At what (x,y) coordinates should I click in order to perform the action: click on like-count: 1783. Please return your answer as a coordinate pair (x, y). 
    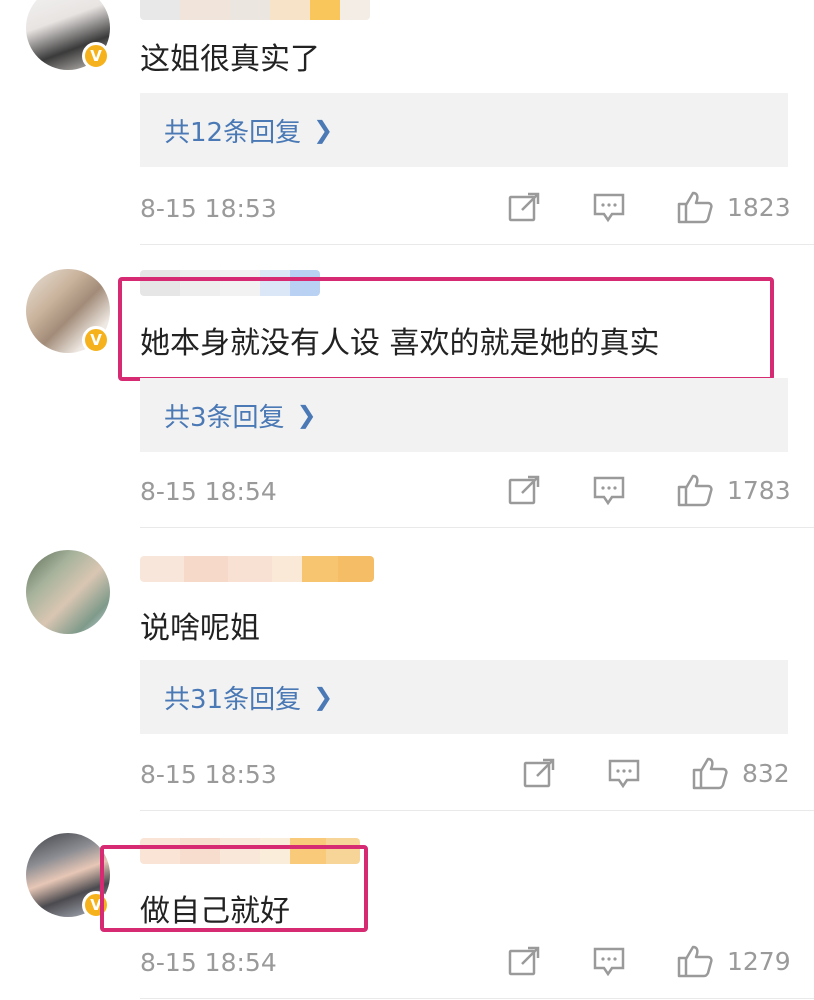
    Looking at the image, I should click on (759, 490).